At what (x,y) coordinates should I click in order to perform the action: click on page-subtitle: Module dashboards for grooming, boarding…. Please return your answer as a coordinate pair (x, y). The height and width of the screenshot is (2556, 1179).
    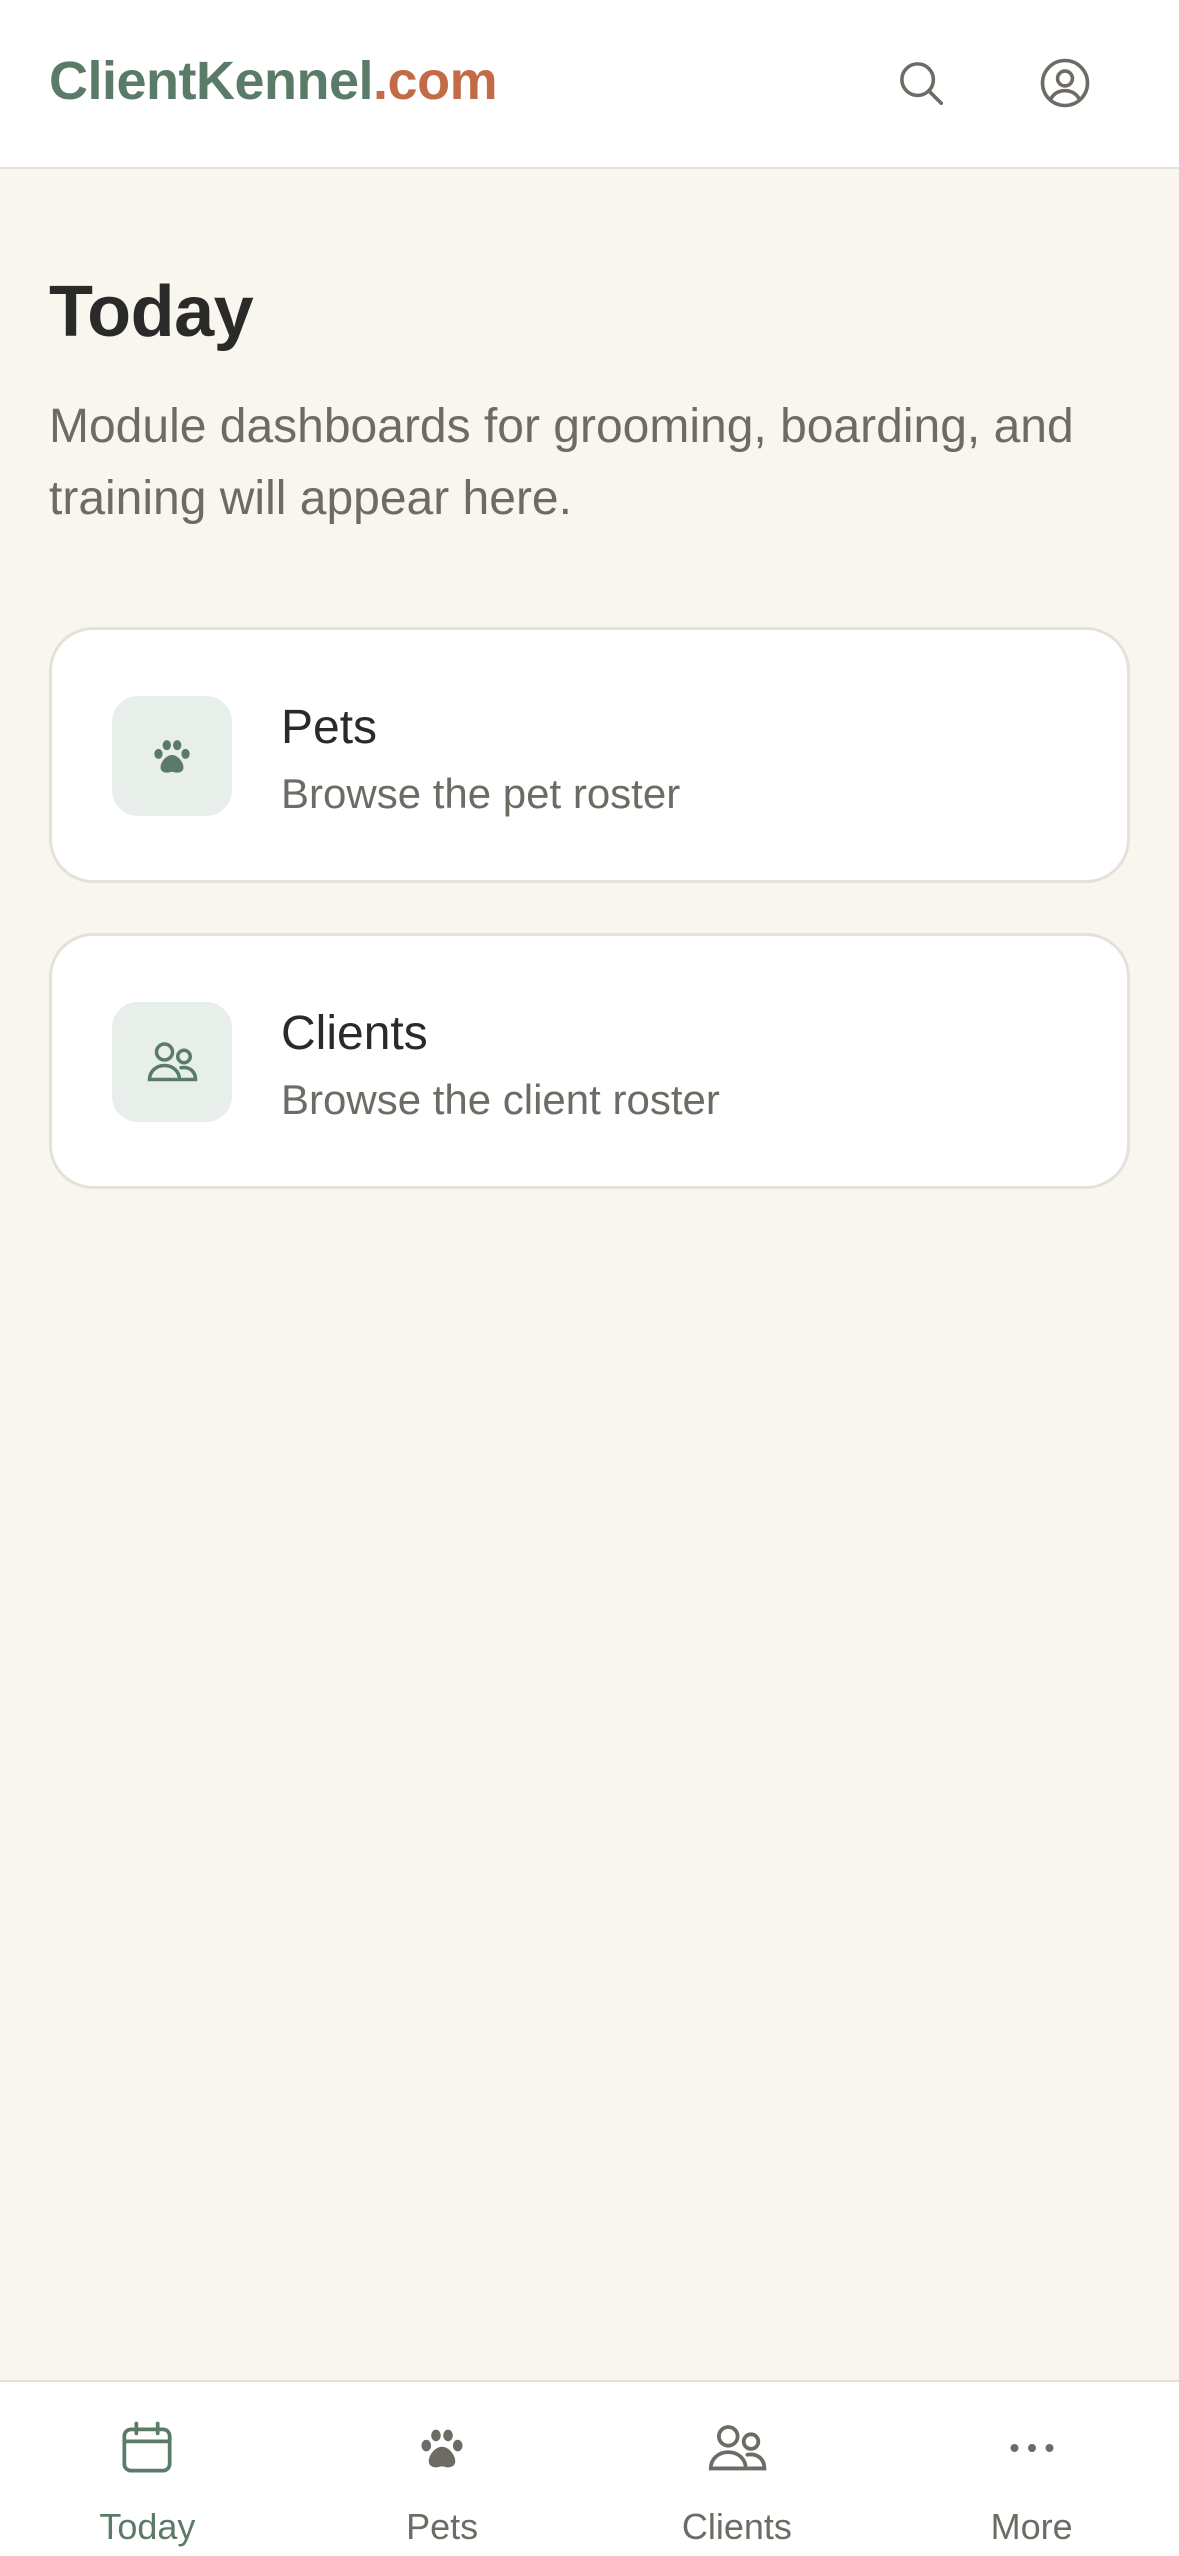
    Looking at the image, I should click on (561, 462).